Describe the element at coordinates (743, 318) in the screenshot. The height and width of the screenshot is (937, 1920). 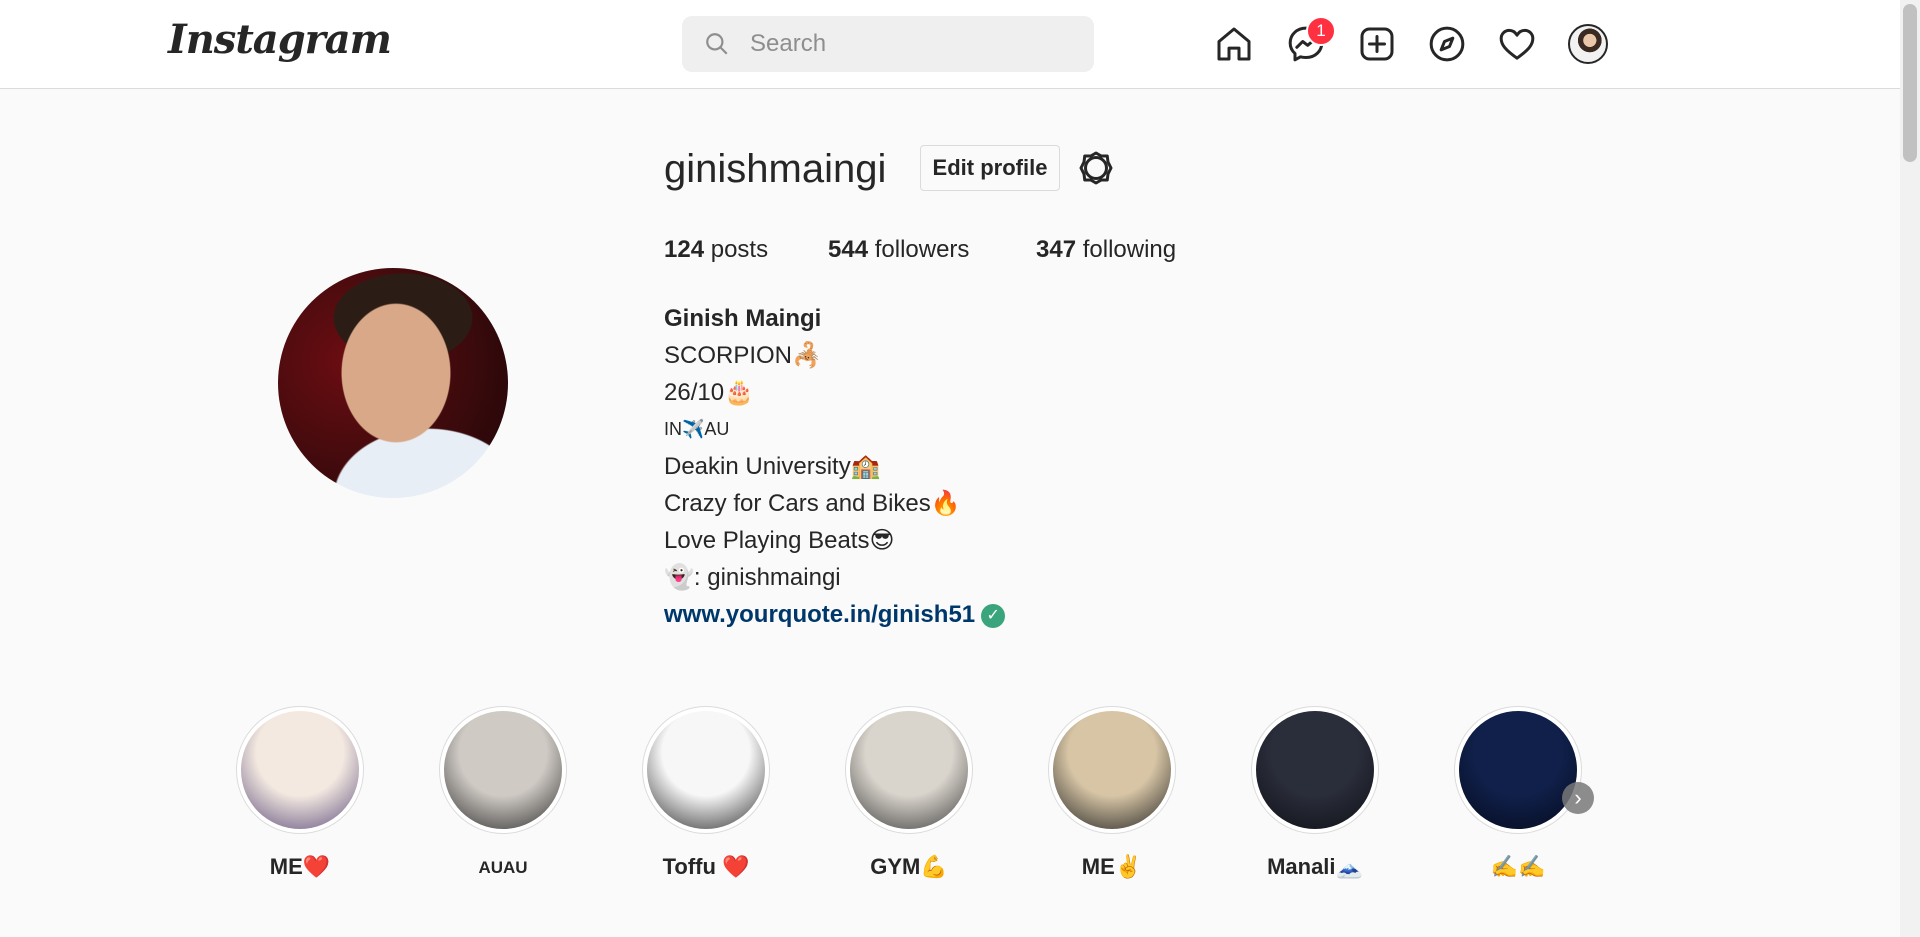
I see `full-name: Ginish Maingi` at that location.